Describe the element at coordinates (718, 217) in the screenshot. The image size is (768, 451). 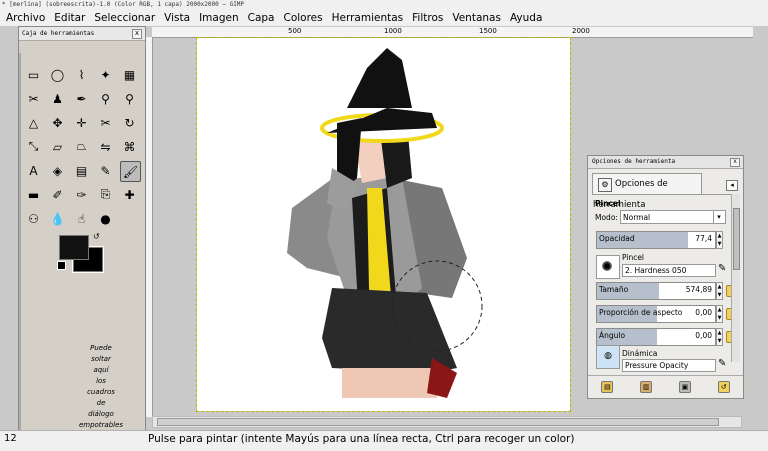
I see `chevron-down-icon: ▾` at that location.